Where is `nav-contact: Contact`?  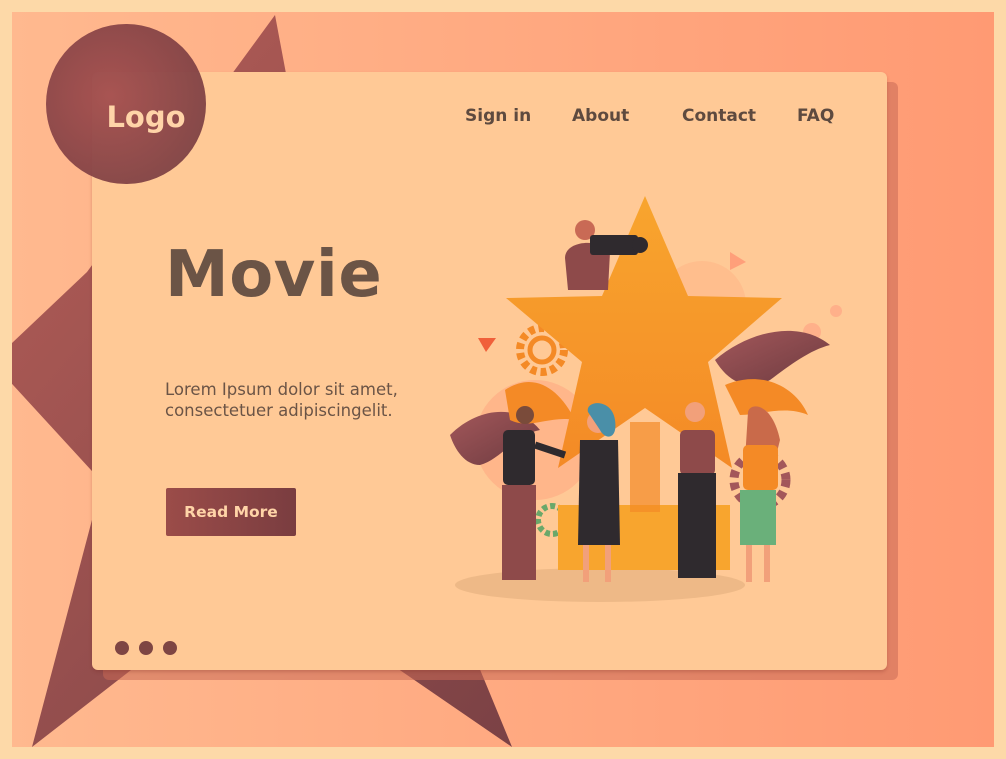
nav-contact: Contact is located at coordinates (719, 117).